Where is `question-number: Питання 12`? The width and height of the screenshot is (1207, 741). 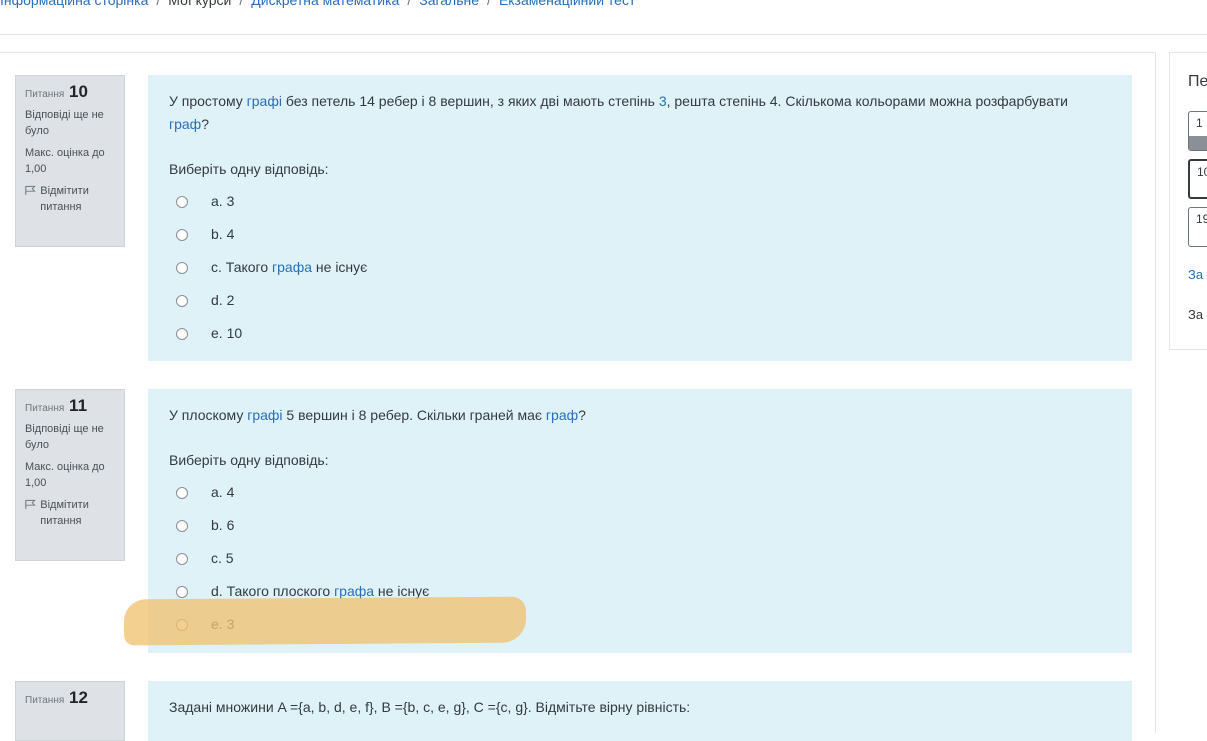 question-number: Питання 12 is located at coordinates (56, 697).